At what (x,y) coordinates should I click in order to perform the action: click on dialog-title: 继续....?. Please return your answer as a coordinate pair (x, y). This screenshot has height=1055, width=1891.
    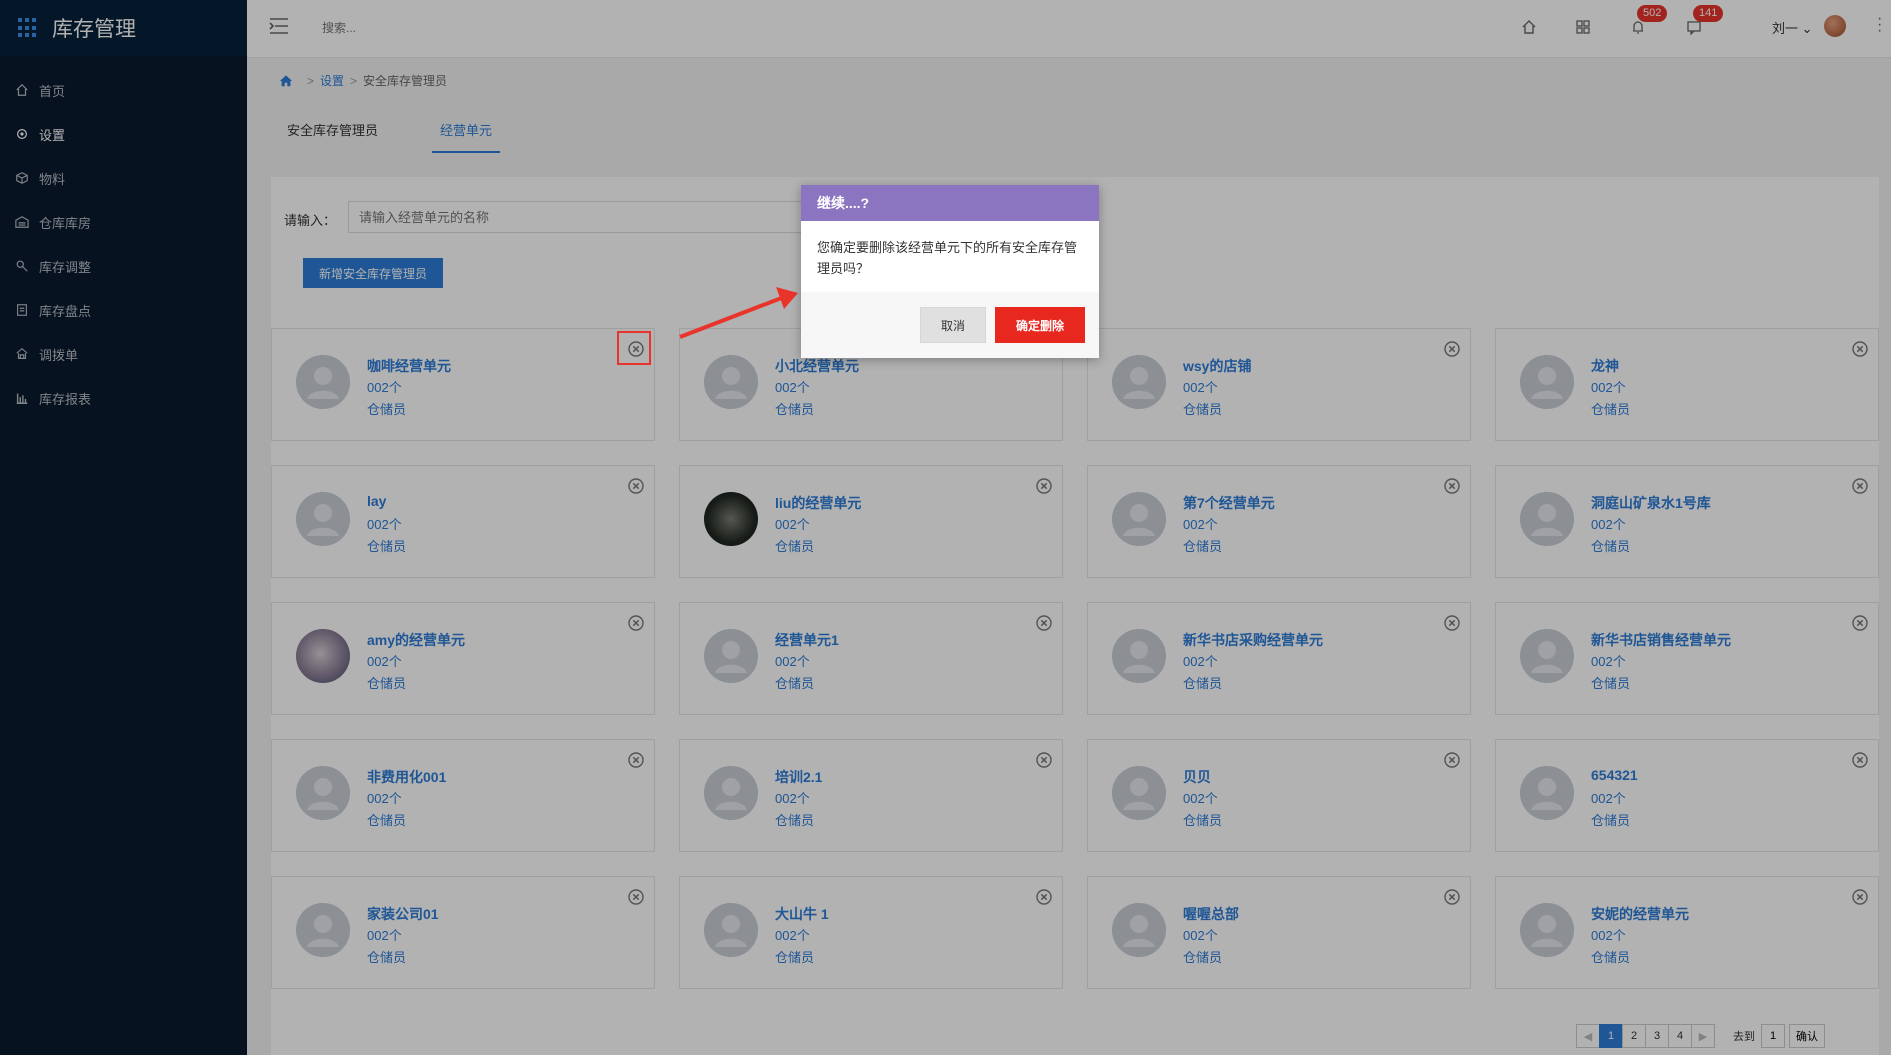
    Looking at the image, I should click on (950, 203).